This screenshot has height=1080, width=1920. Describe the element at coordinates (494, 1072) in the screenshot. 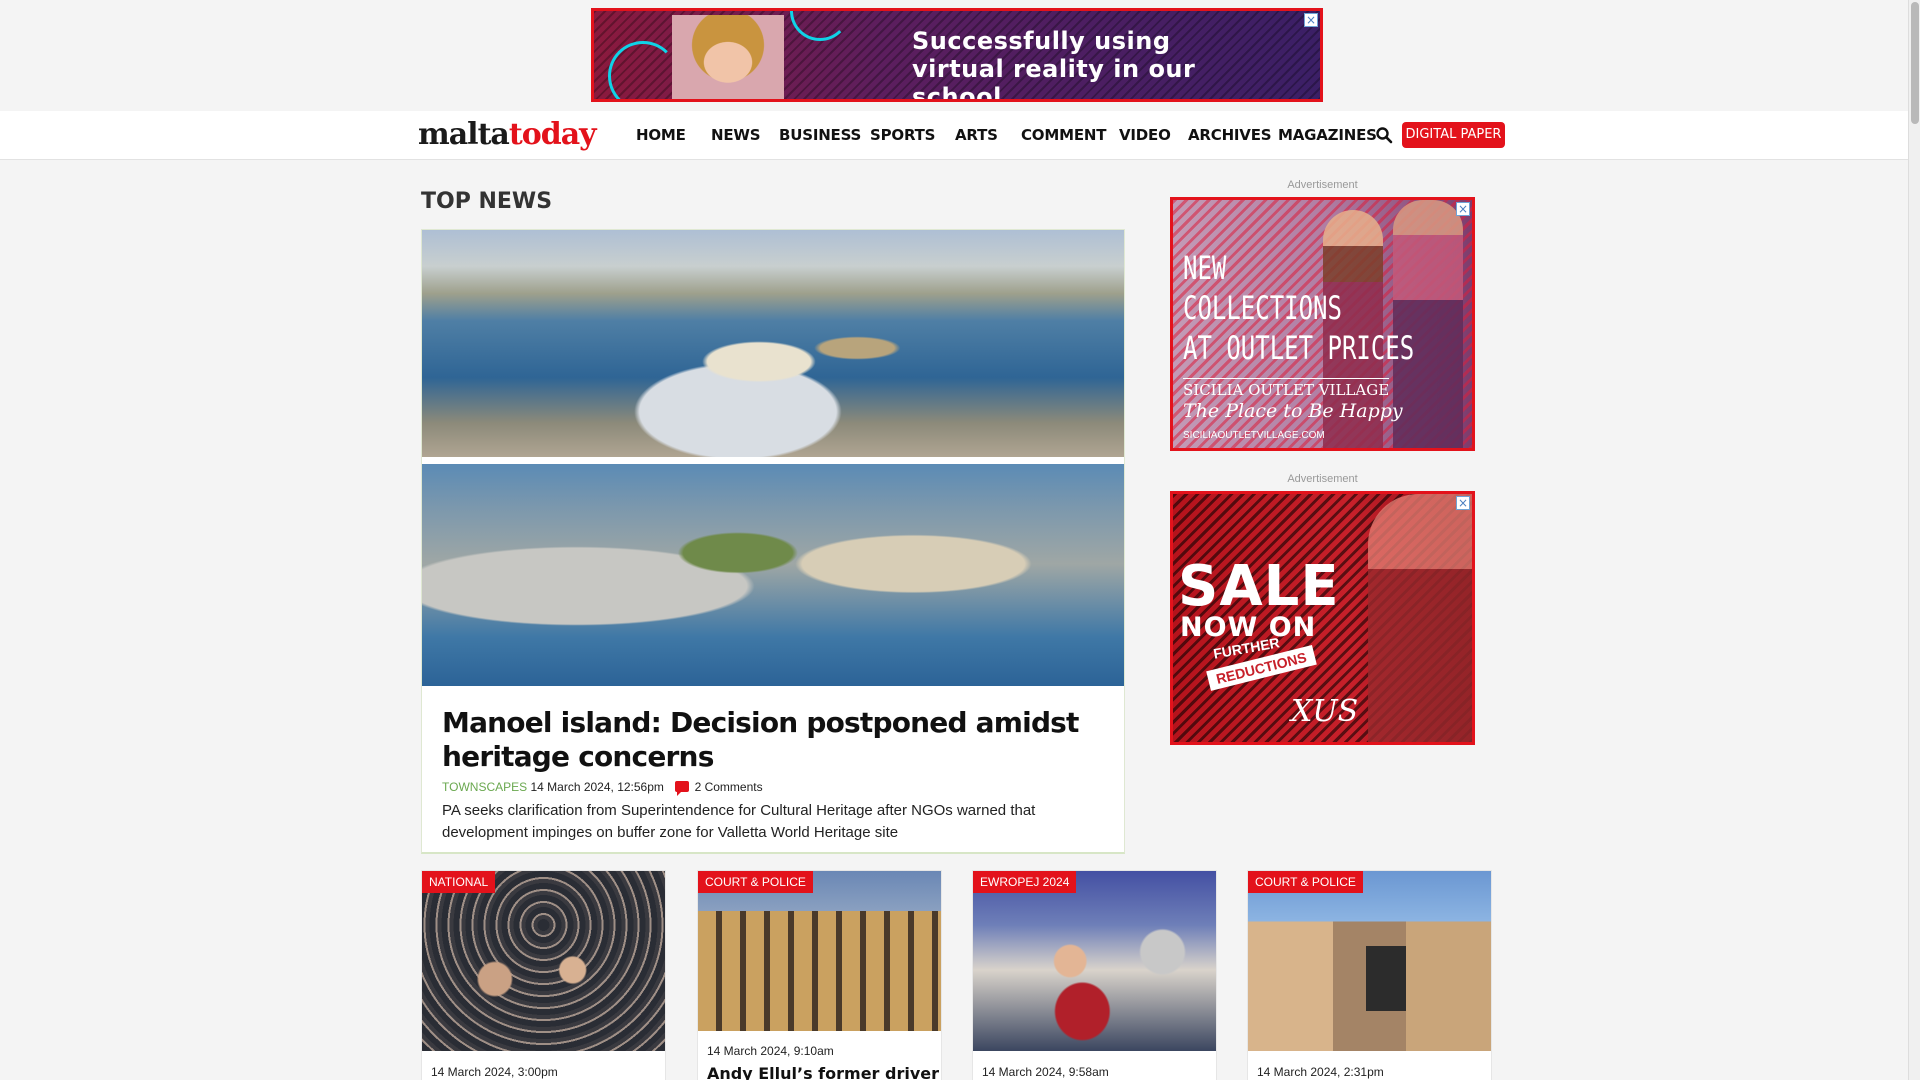

I see `news-card-date: 14 March 2024, 3:00pm` at that location.